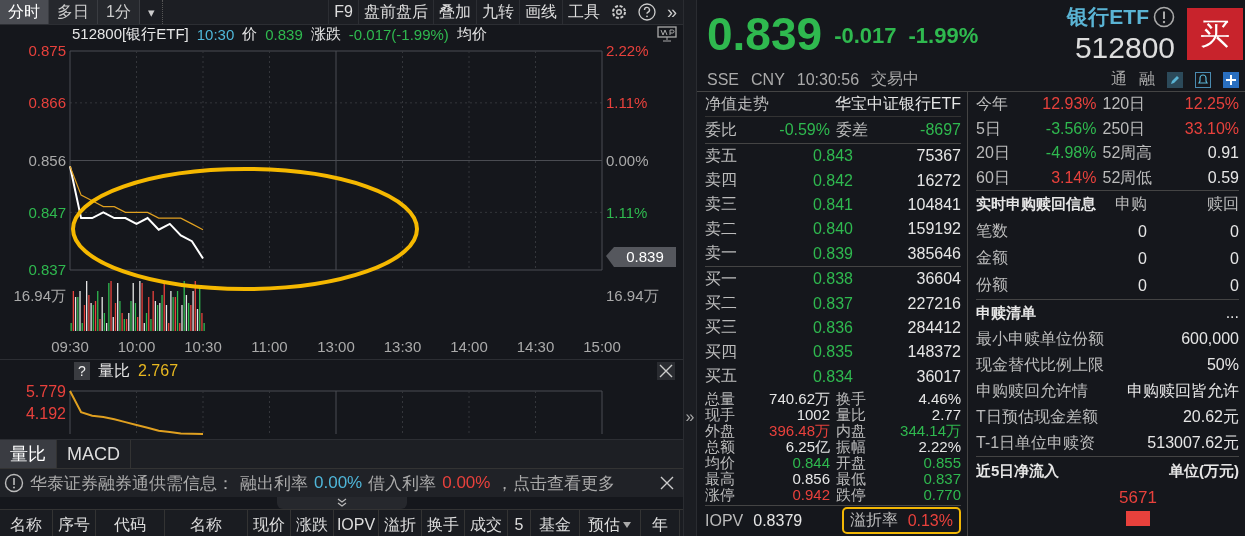 The image size is (1245, 536). Describe the element at coordinates (721, 129) in the screenshot. I see `stat-label: 委比` at that location.